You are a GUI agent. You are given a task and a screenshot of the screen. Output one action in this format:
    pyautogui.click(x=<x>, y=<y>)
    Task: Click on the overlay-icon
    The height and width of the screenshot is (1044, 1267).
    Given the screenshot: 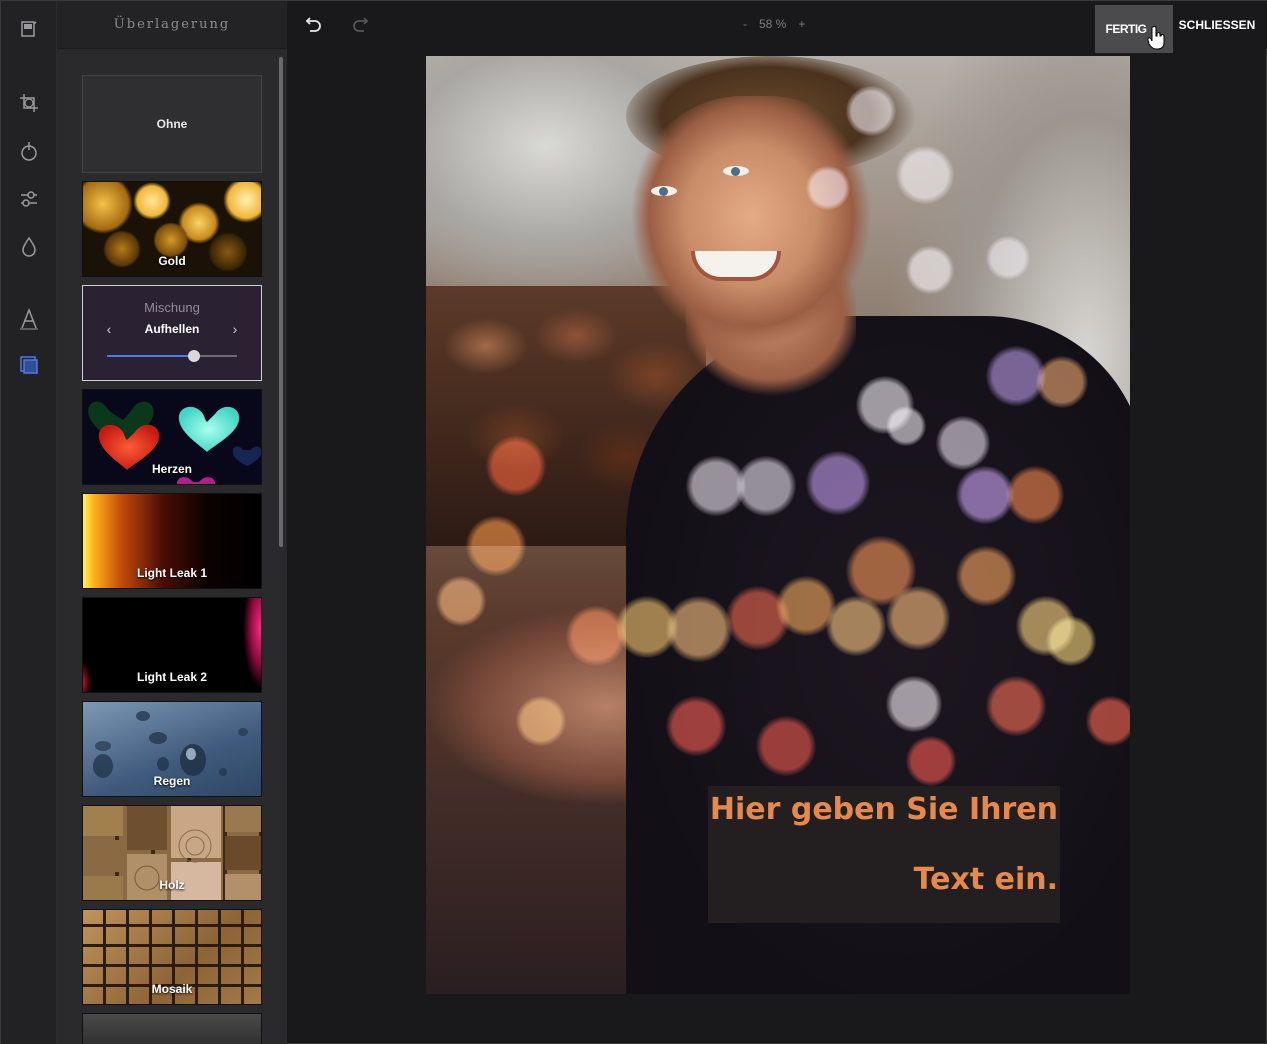 What is the action you would take?
    pyautogui.click(x=29, y=365)
    